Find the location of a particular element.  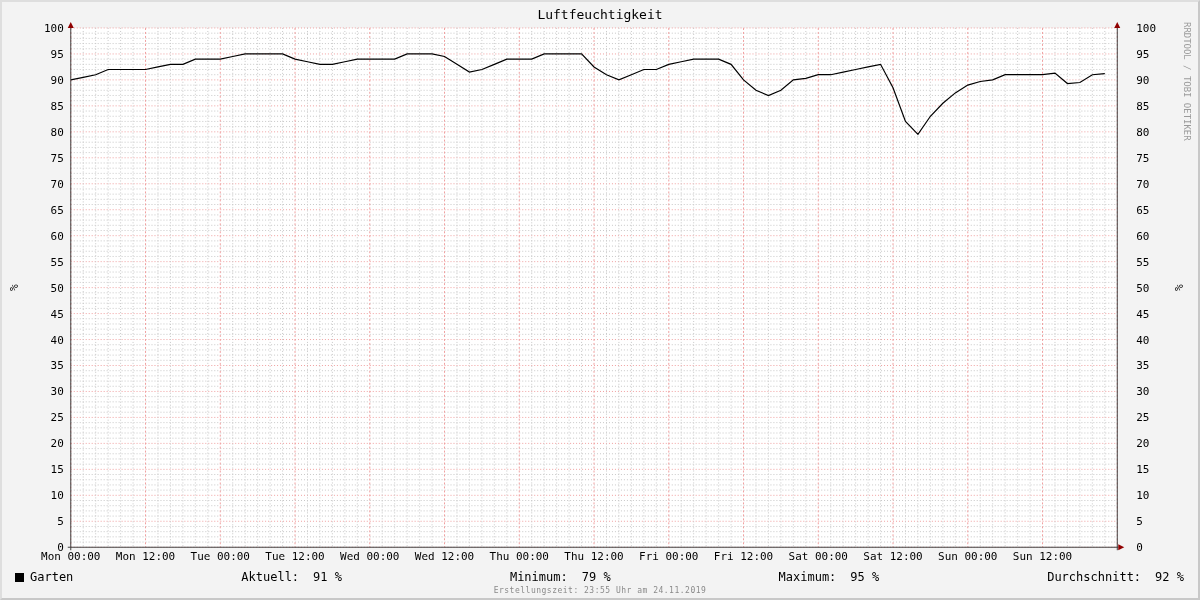

x-tick-label: Fri 12:00 is located at coordinates (743, 557).